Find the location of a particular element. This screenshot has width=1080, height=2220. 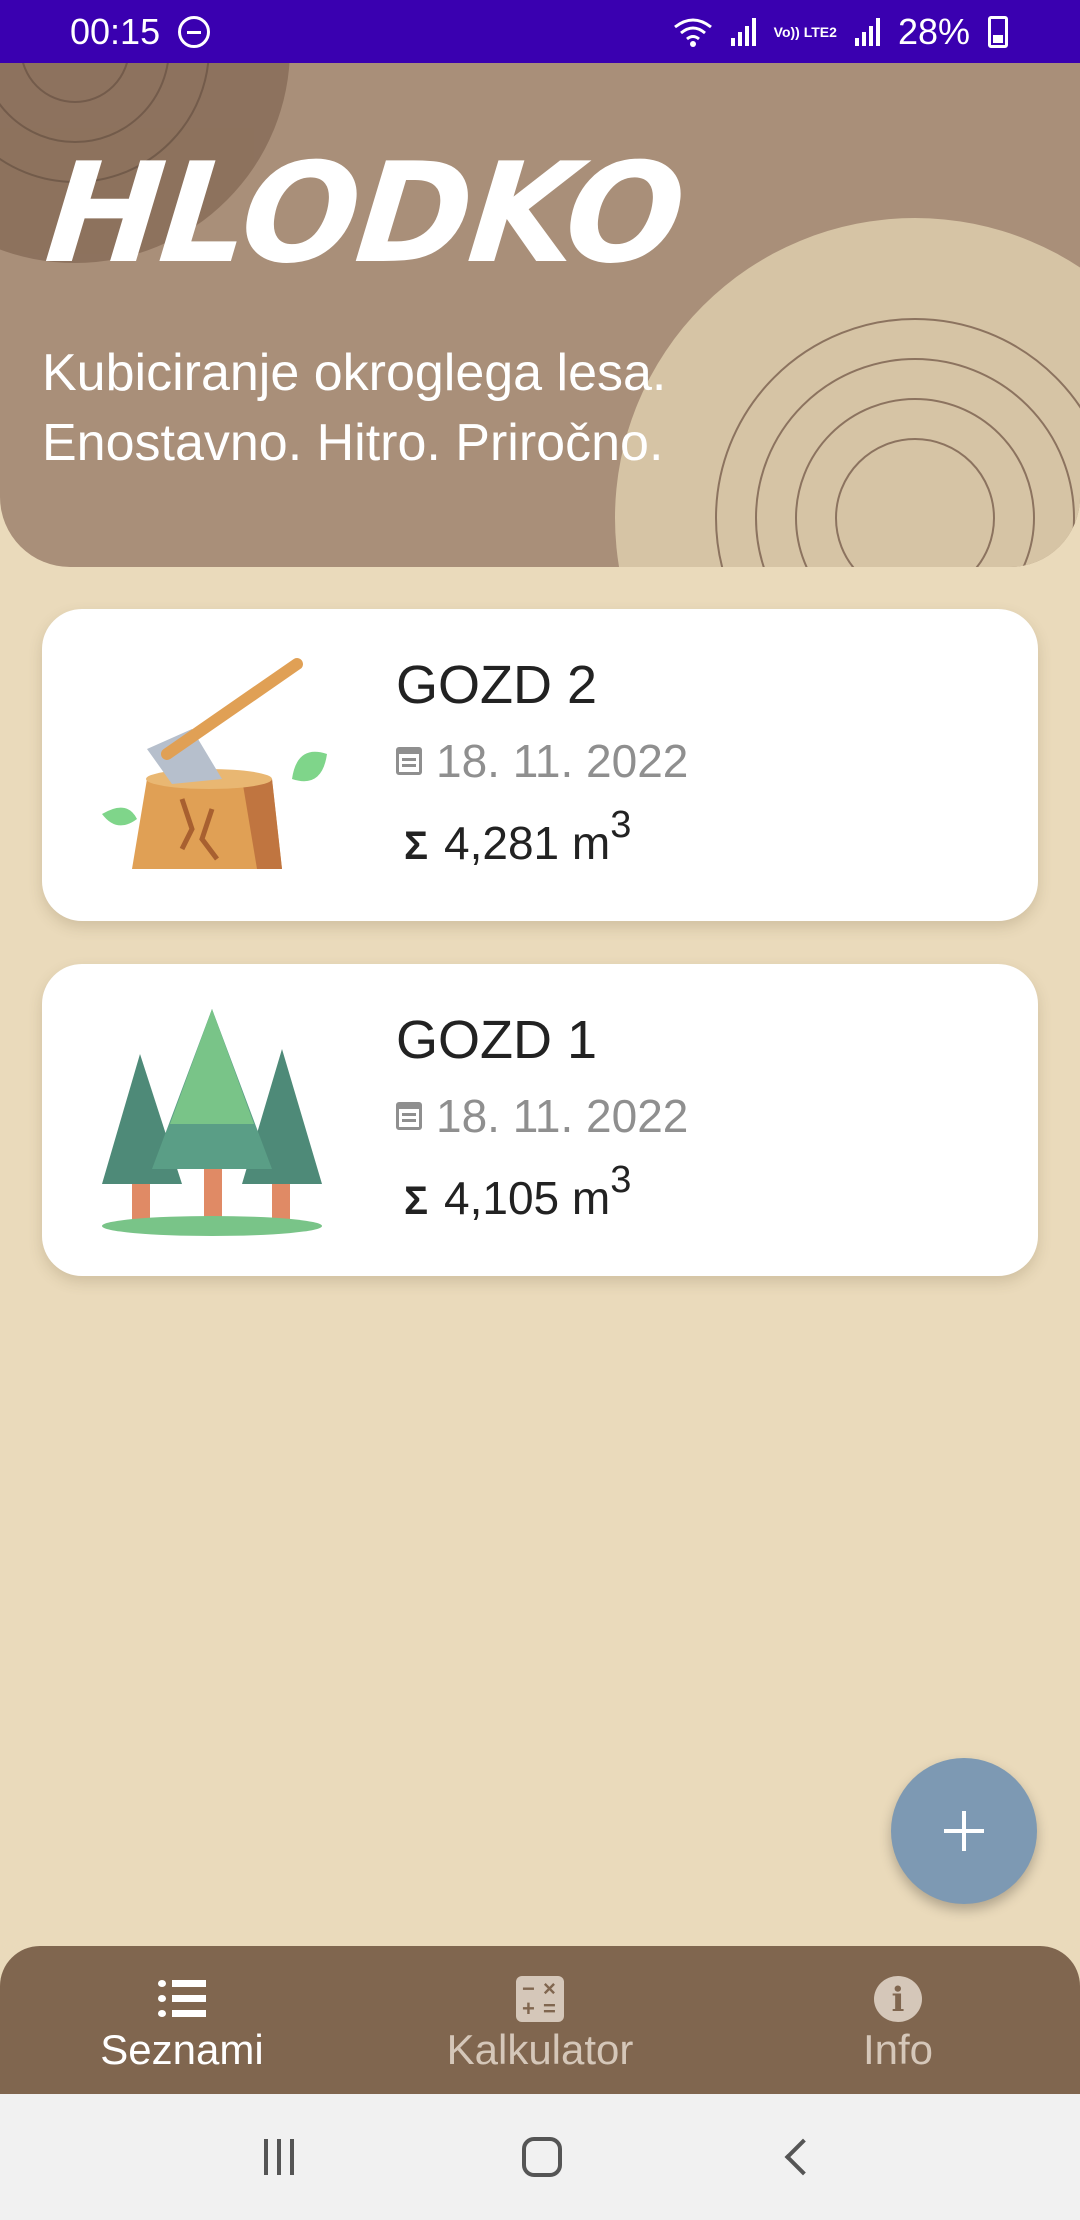

list-card: GOZD 2 18. 11. 2022 Σ 4,281 m3 is located at coordinates (540, 765).